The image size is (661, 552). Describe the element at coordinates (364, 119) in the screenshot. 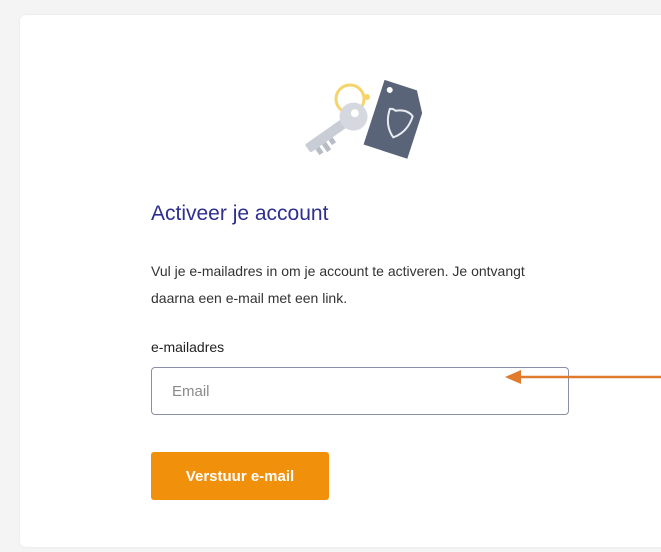

I see `key-with-tag-icon` at that location.